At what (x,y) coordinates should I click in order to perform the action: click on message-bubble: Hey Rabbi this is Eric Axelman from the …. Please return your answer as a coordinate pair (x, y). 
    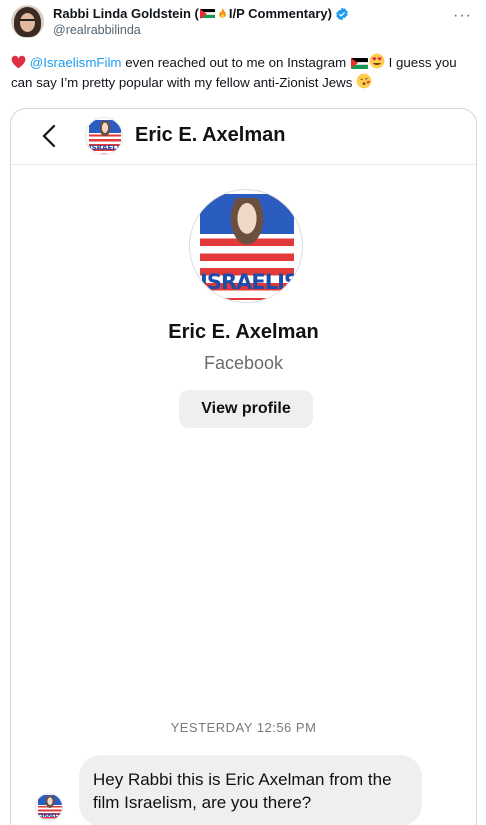
    Looking at the image, I should click on (250, 790).